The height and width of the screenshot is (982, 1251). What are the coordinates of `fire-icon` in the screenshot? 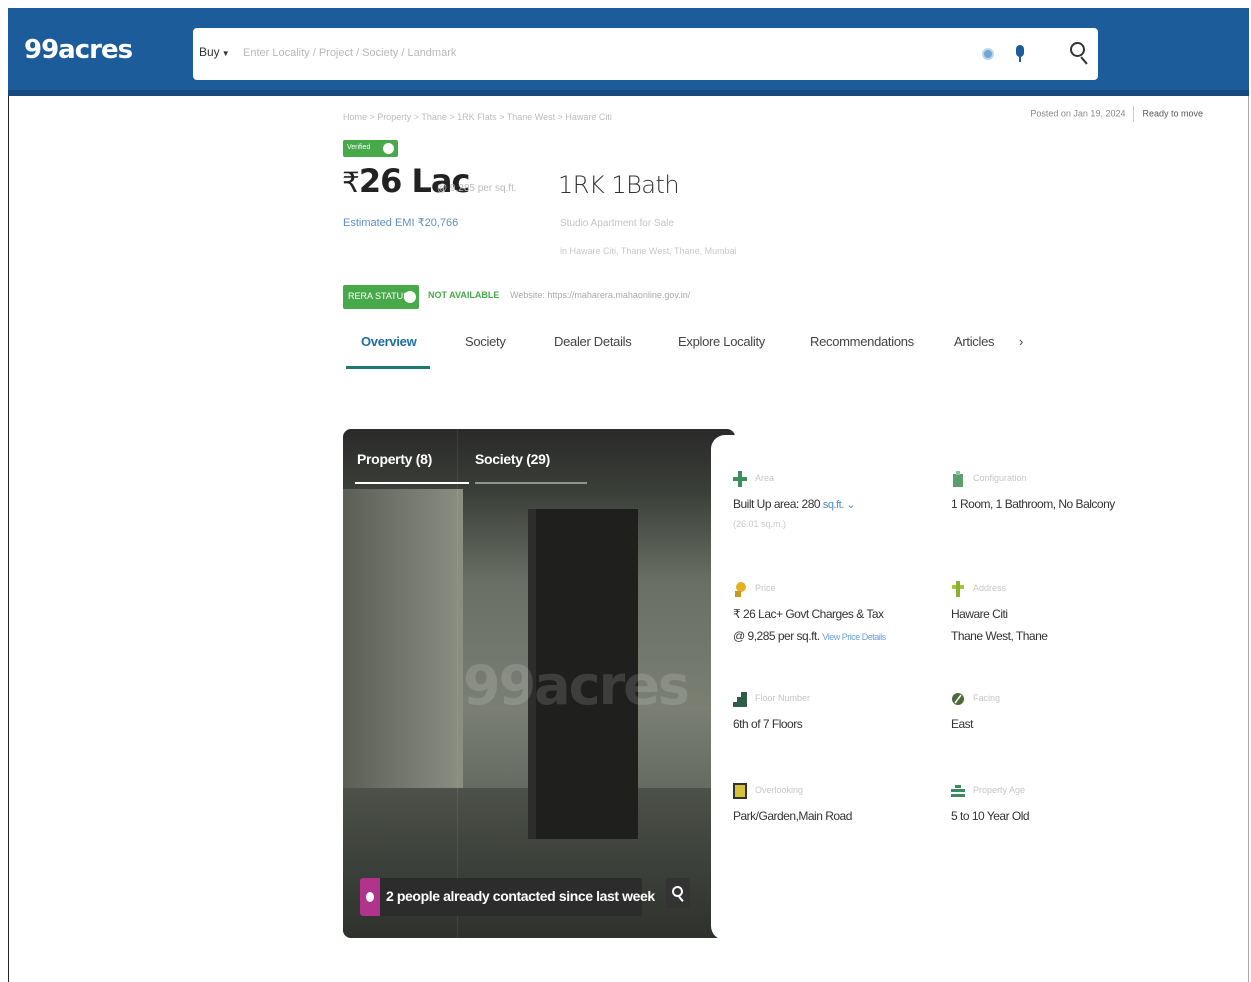 It's located at (370, 897).